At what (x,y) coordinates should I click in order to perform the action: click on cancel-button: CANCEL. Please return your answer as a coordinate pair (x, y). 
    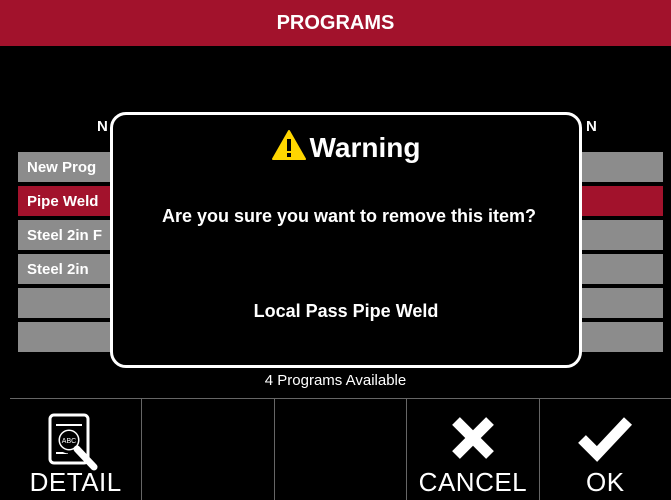
    Looking at the image, I should click on (472, 449).